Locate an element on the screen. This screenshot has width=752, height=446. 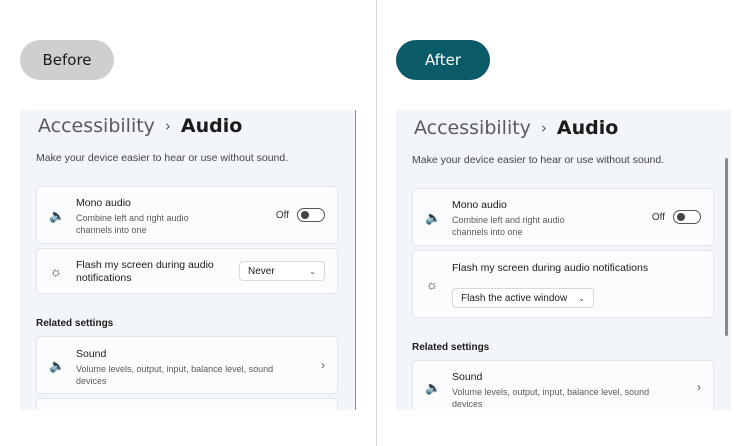
flash-screen-title-1: Flash my screen during audio is located at coordinates (145, 265).